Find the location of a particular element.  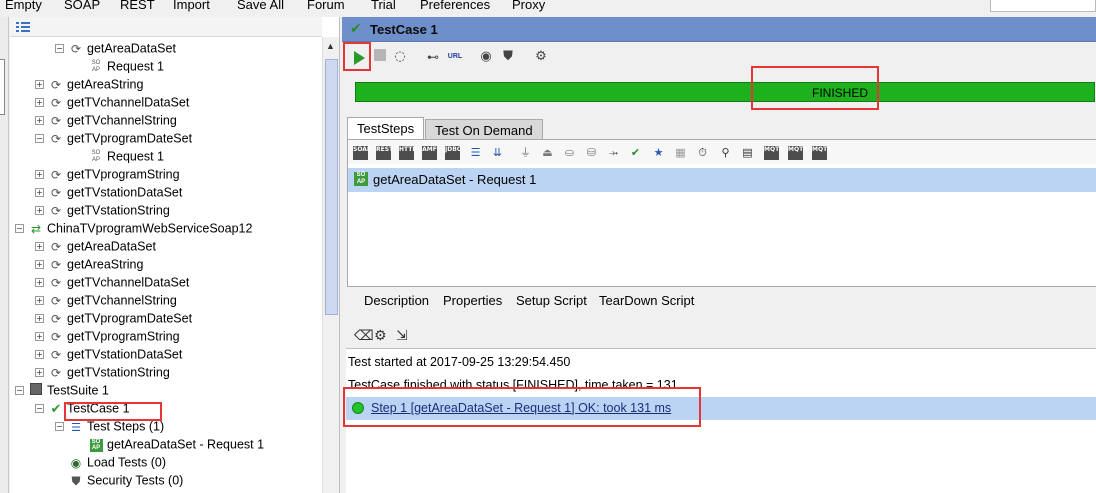

stop-icon is located at coordinates (380, 57).